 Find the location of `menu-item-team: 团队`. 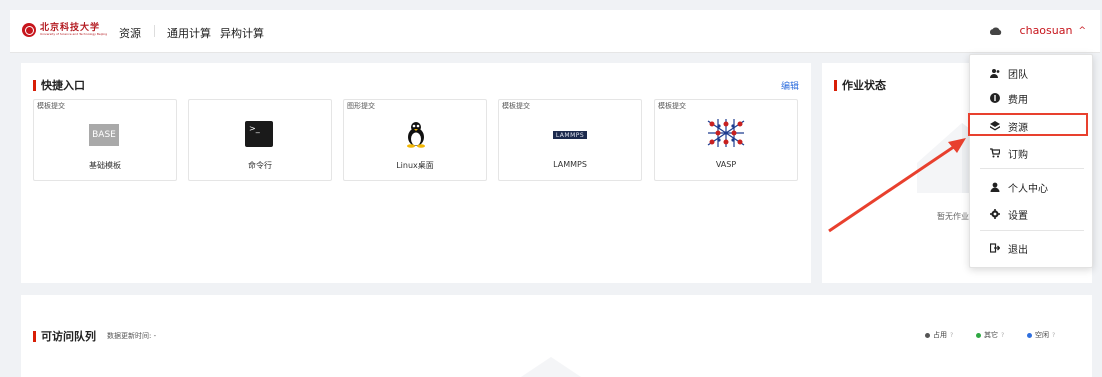

menu-item-team: 团队 is located at coordinates (1031, 73).